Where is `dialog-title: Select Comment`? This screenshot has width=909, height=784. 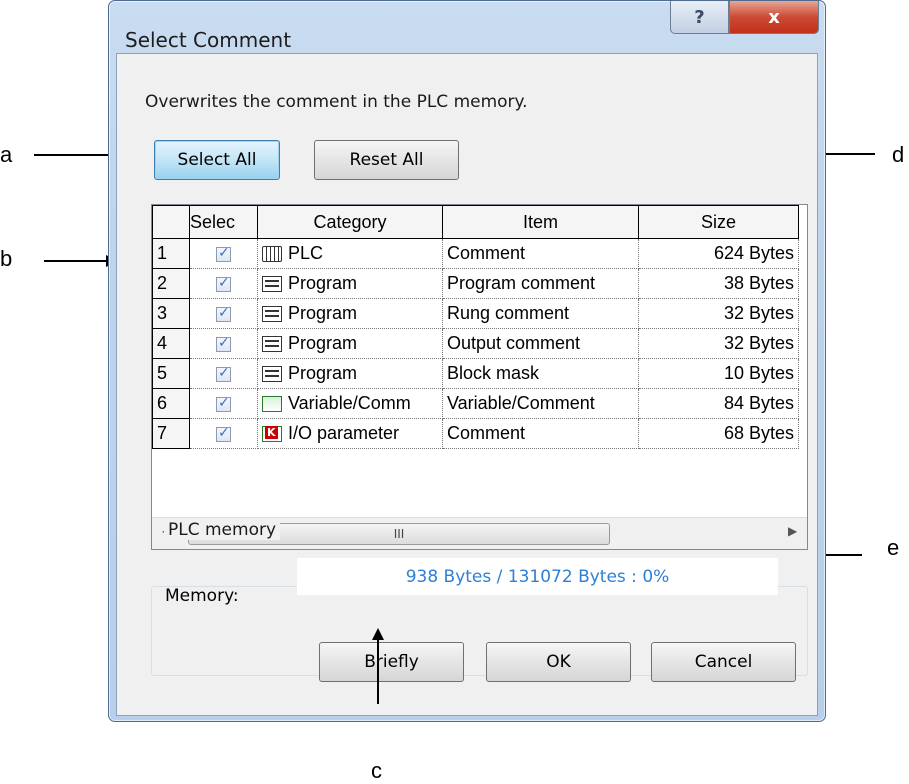 dialog-title: Select Comment is located at coordinates (208, 40).